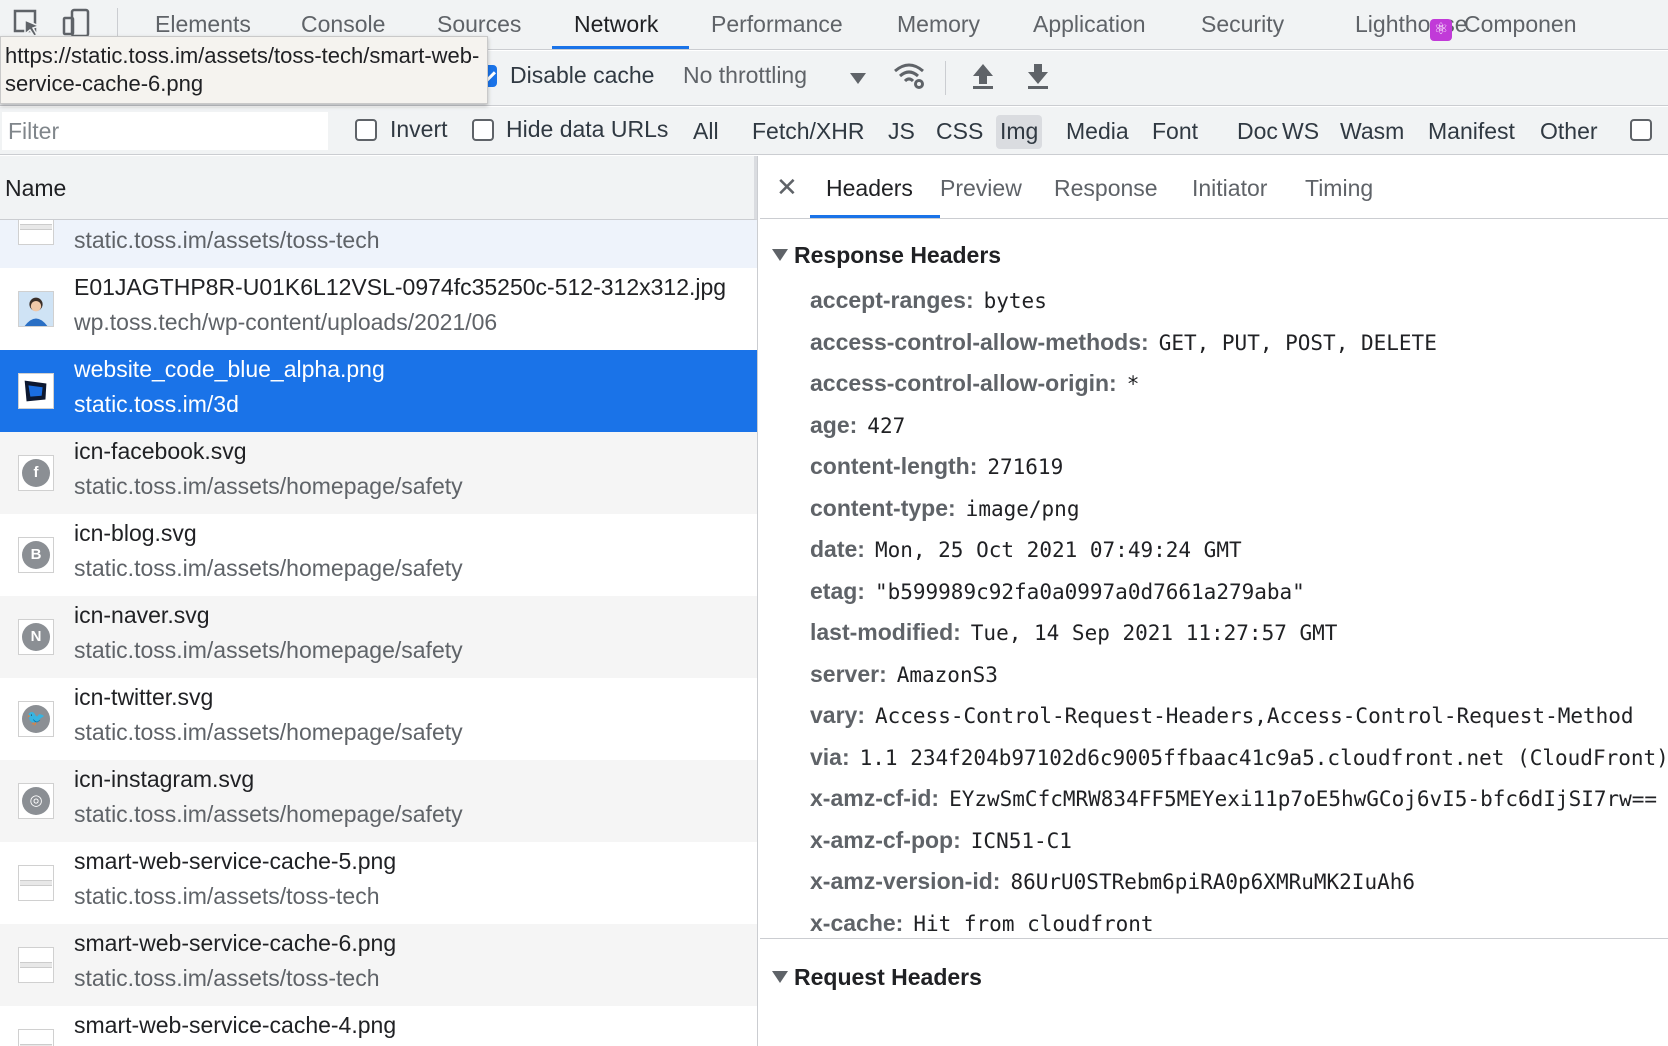 This screenshot has height=1046, width=1668. Describe the element at coordinates (944, 508) in the screenshot. I see `header-row: content-type: image/png` at that location.